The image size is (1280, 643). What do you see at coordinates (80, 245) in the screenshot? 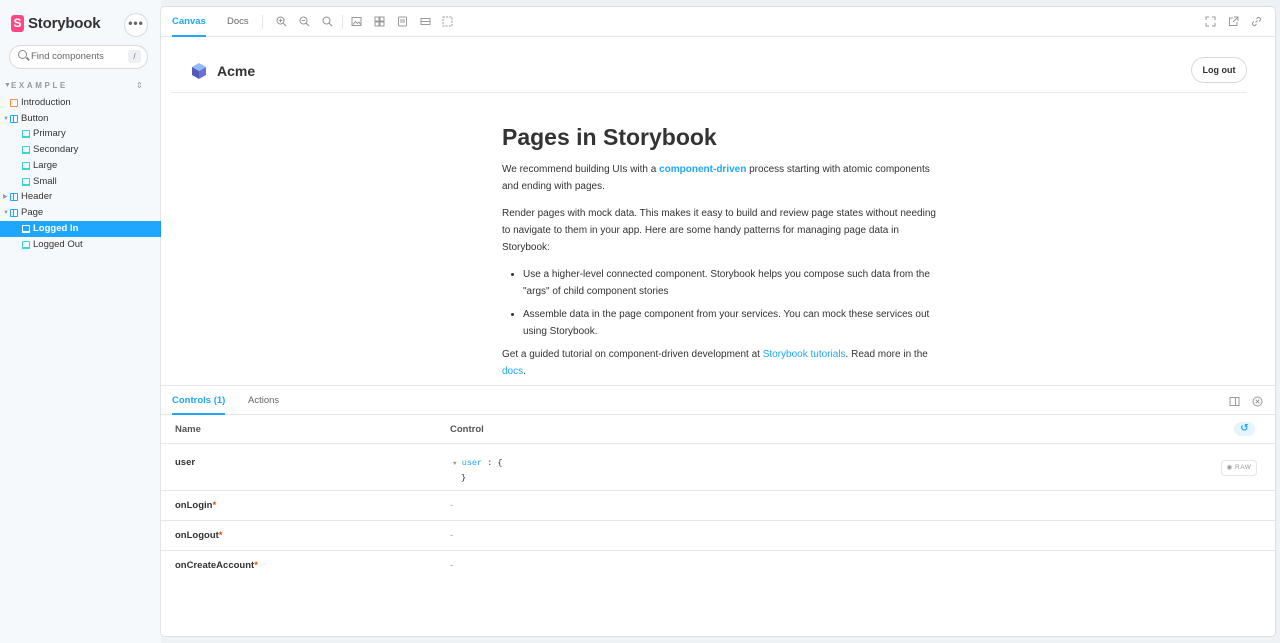
I see `sidebar-item-logged-out: Logged Out` at bounding box center [80, 245].